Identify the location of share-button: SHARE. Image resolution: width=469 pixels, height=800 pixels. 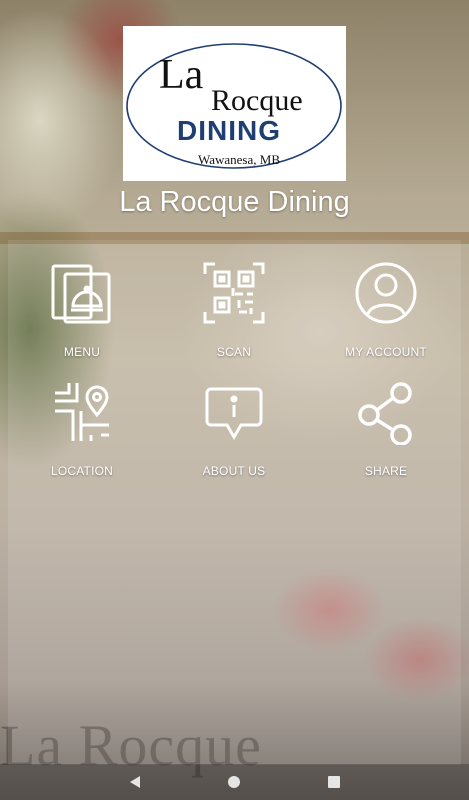
(386, 422).